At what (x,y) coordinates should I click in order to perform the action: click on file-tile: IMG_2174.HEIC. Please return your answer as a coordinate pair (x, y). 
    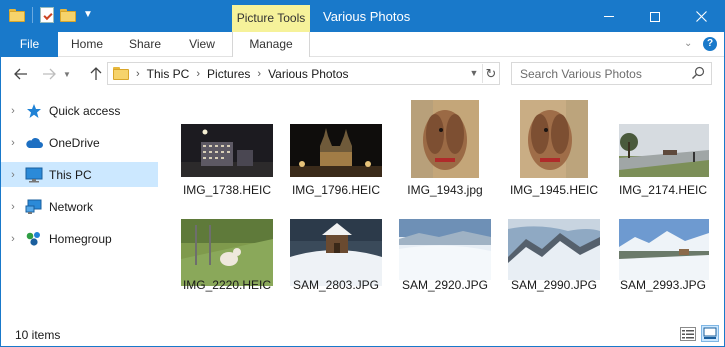
    Looking at the image, I should click on (663, 151).